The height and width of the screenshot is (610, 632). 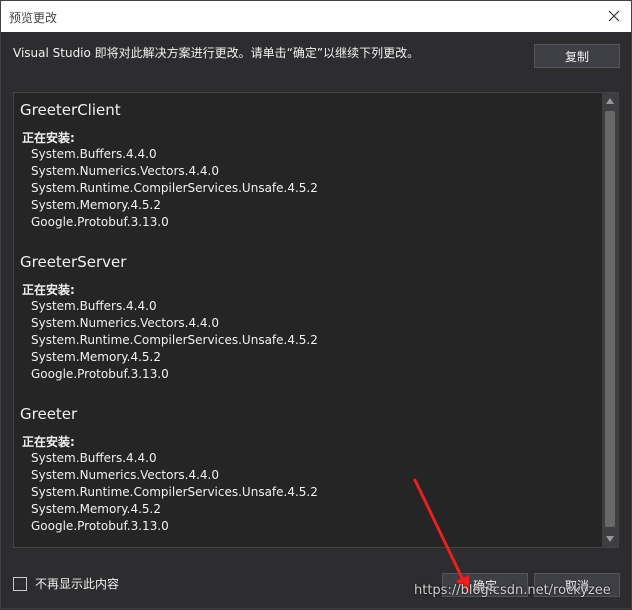 What do you see at coordinates (77, 584) in the screenshot?
I see `dont-show-again-label: 不再显示此内容` at bounding box center [77, 584].